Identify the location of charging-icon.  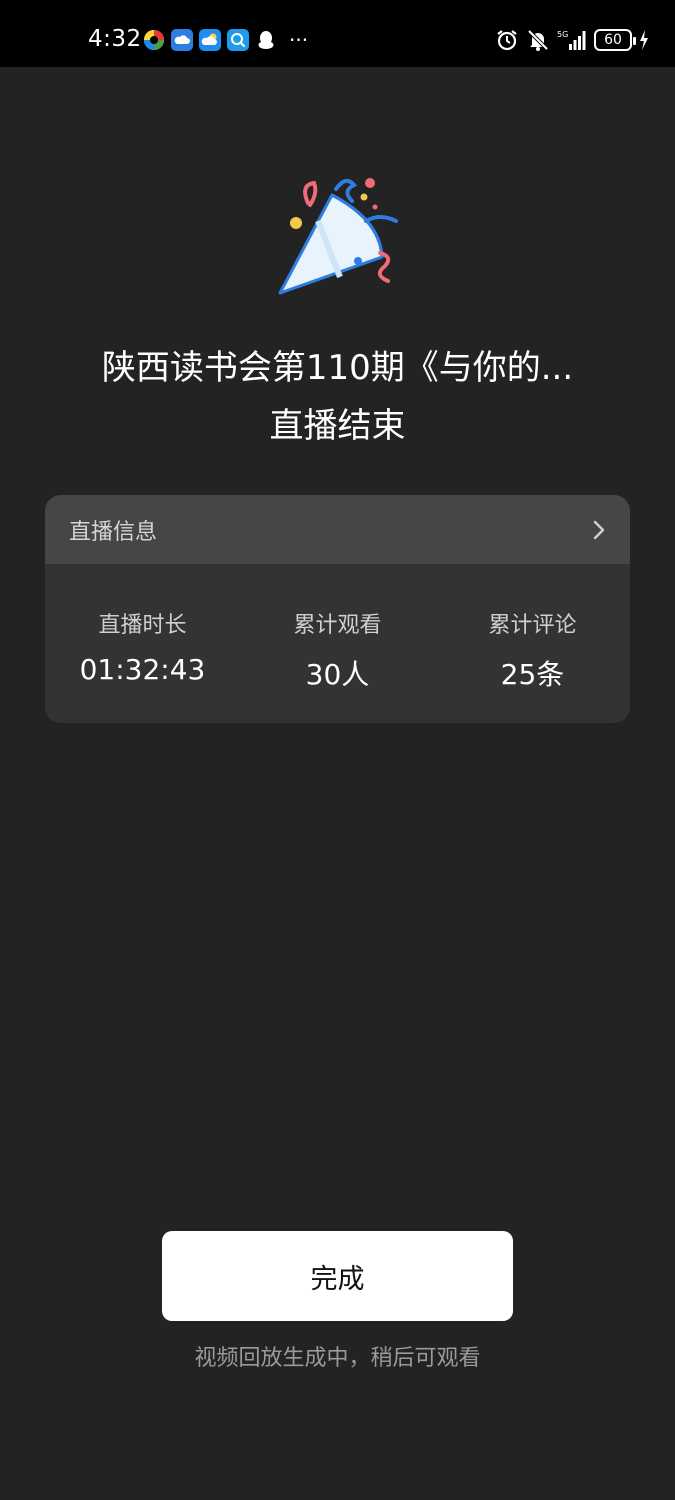
(644, 40).